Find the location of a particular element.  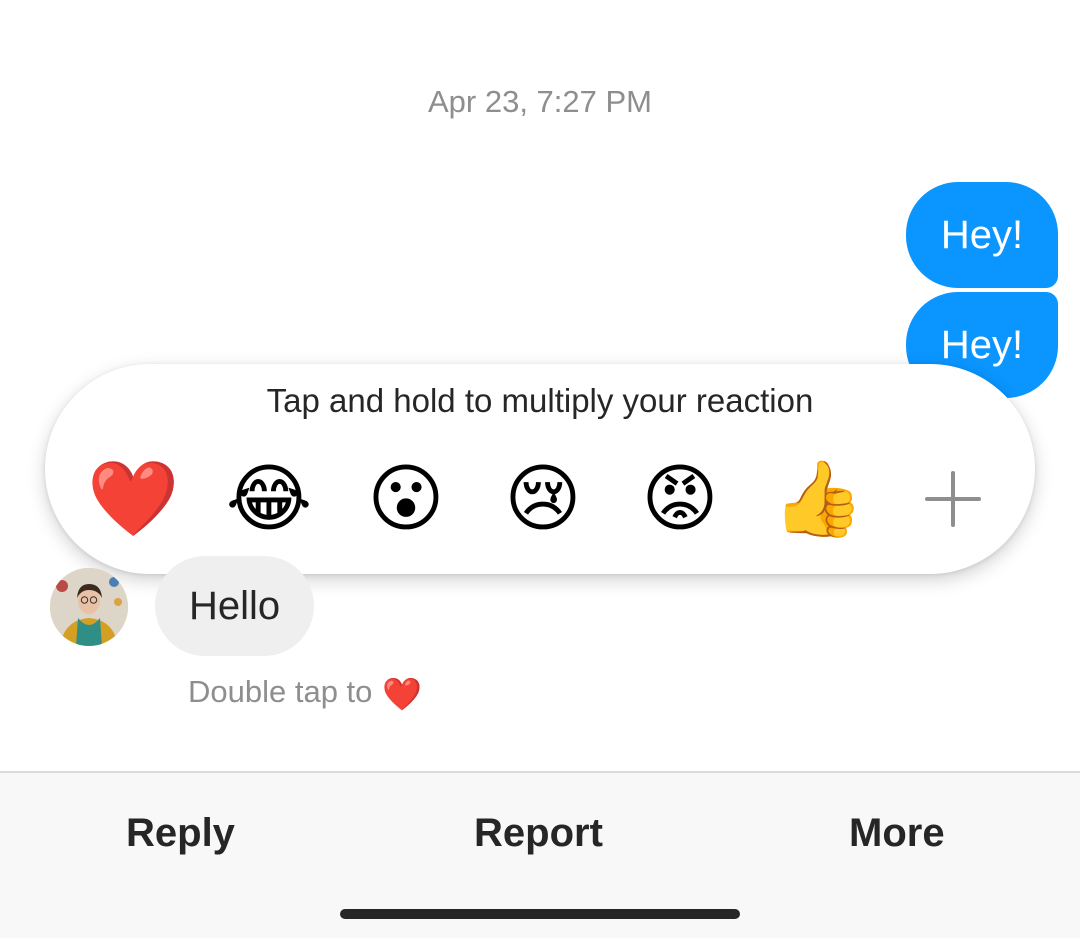

reaction-hint: Tap and hold to multiply your reaction is located at coordinates (540, 400).